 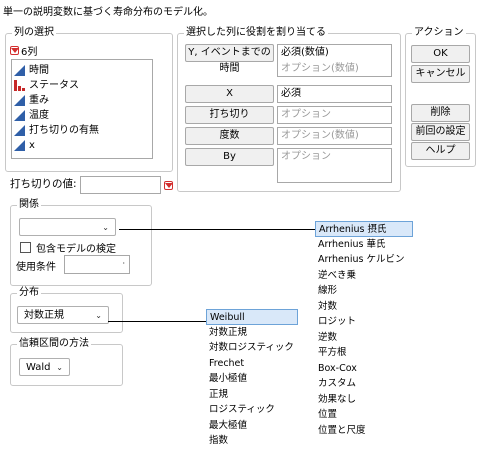 I want to click on column-list: 時間 ステータス 重み 温度 打ち切りの有無 x, so click(x=82, y=109).